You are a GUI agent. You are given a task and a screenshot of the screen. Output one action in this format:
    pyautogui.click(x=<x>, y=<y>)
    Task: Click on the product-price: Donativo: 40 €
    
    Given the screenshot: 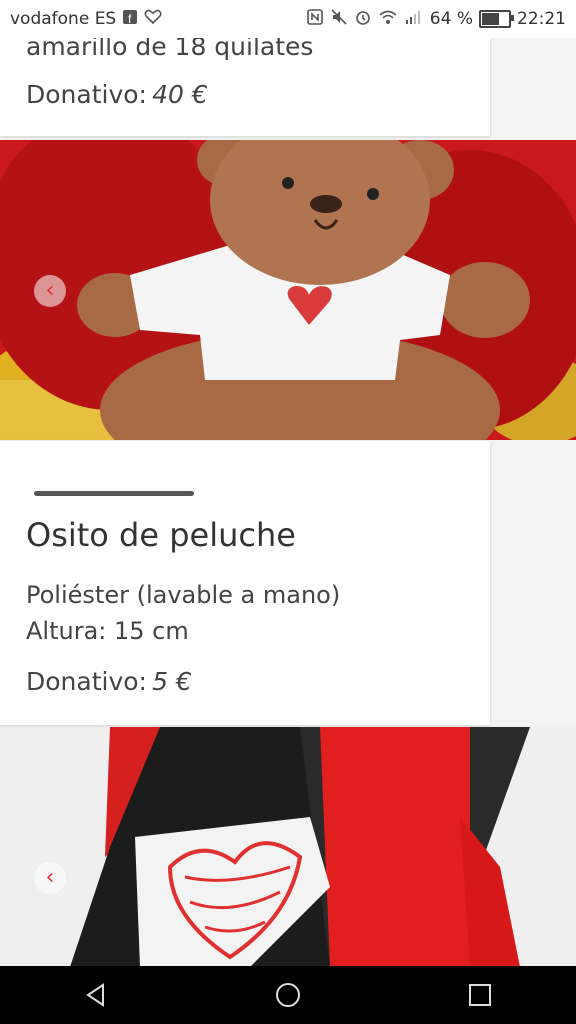 What is the action you would take?
    pyautogui.click(x=117, y=94)
    